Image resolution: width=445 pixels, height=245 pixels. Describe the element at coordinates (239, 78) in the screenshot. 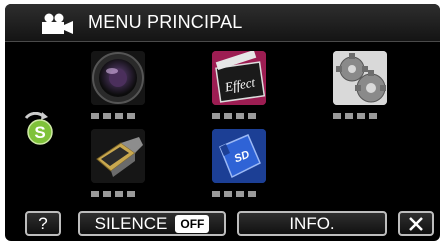

I see `effect-clapper-icon: Effect` at that location.